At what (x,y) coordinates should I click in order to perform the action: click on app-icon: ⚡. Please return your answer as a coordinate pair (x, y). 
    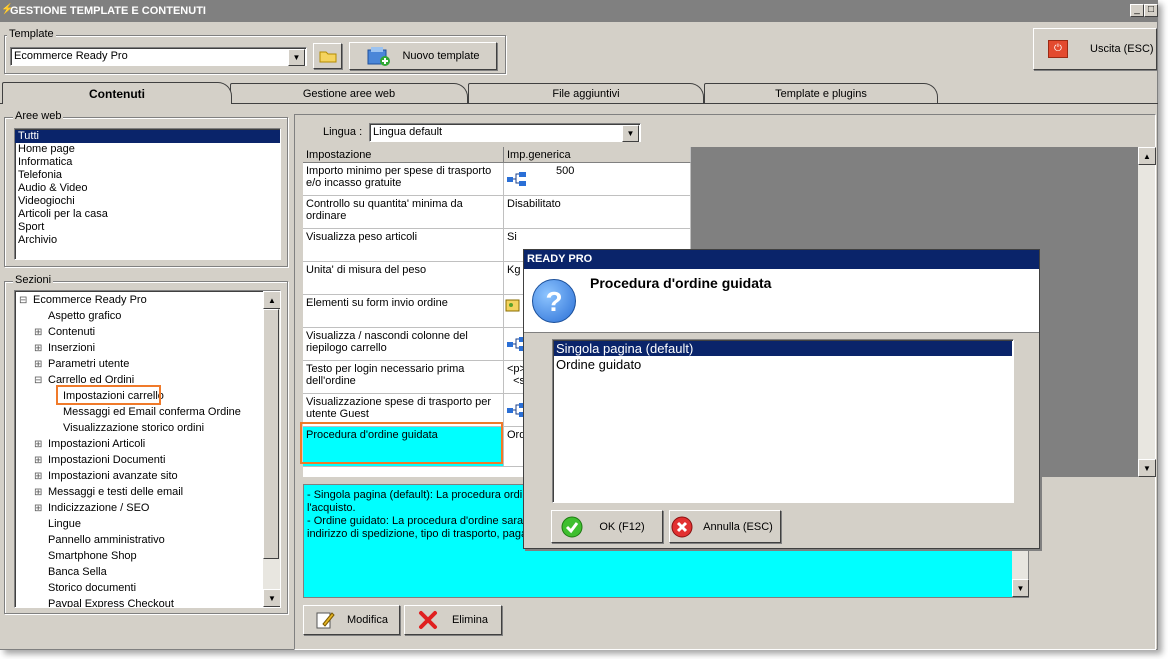
    Looking at the image, I should click on (7, 9).